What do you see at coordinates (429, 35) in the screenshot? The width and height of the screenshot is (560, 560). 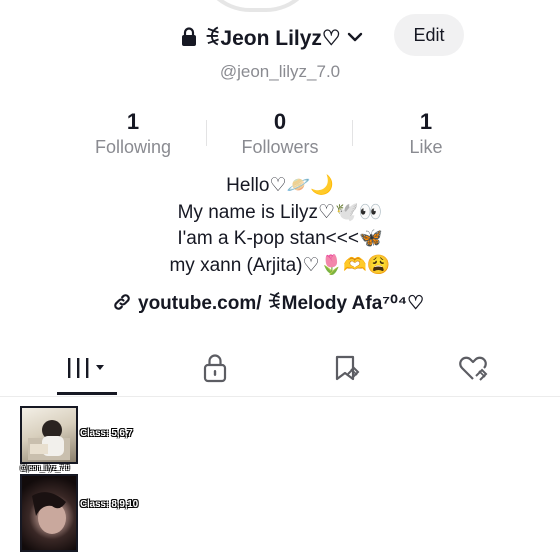 I see `edit-profile-button: Edit` at bounding box center [429, 35].